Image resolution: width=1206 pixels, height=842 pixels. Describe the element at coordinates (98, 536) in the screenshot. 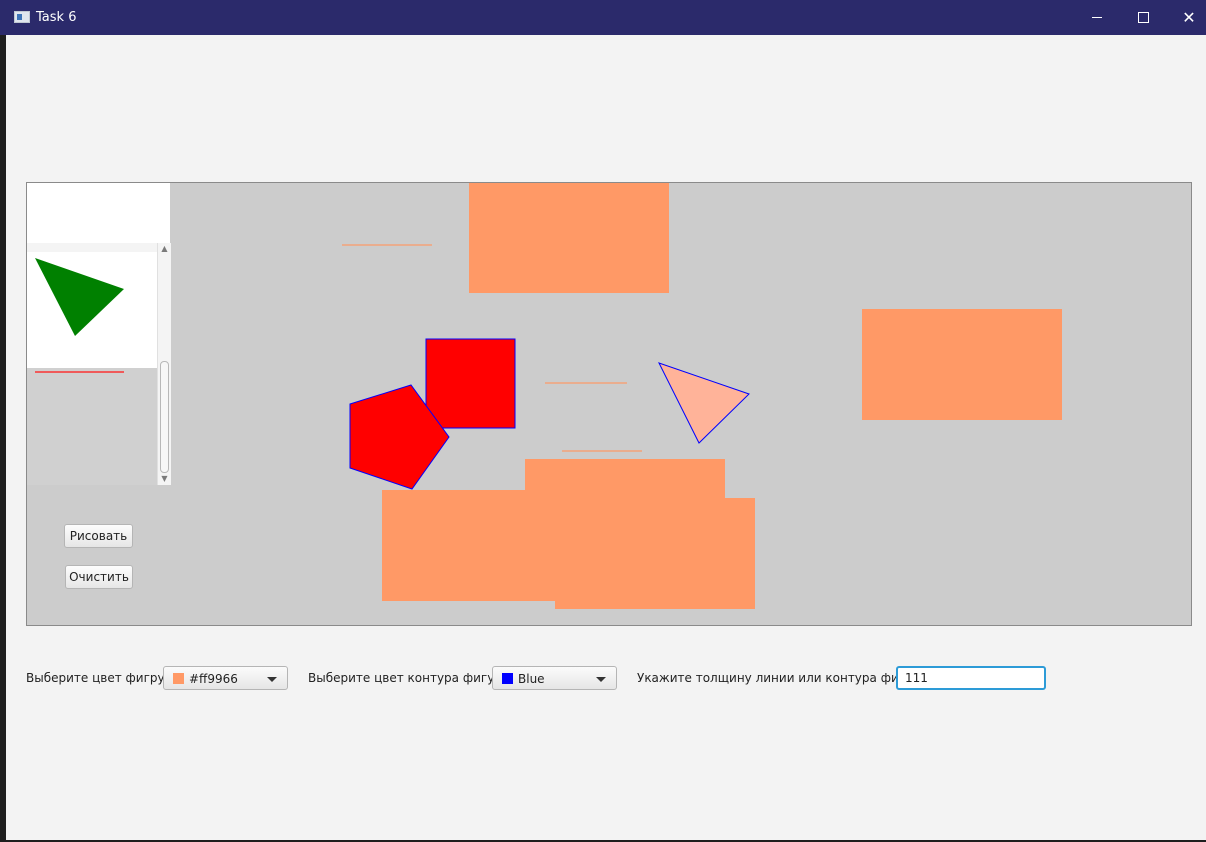

I see `draw-button: Рисовать` at that location.